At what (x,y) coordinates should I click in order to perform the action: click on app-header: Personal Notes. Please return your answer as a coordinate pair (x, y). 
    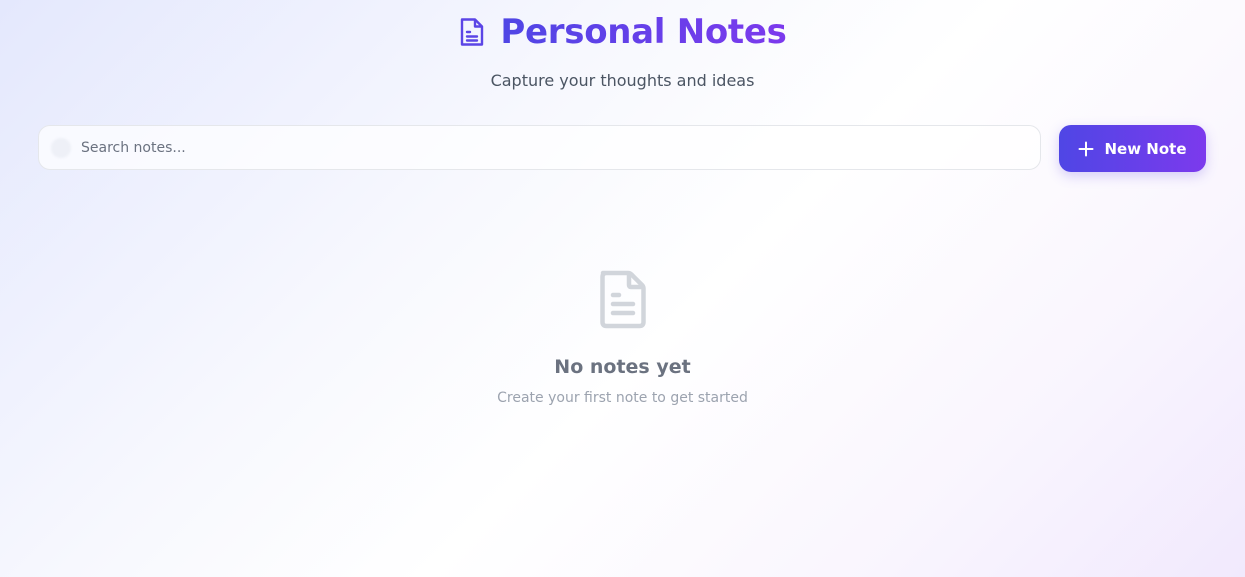
    Looking at the image, I should click on (622, 32).